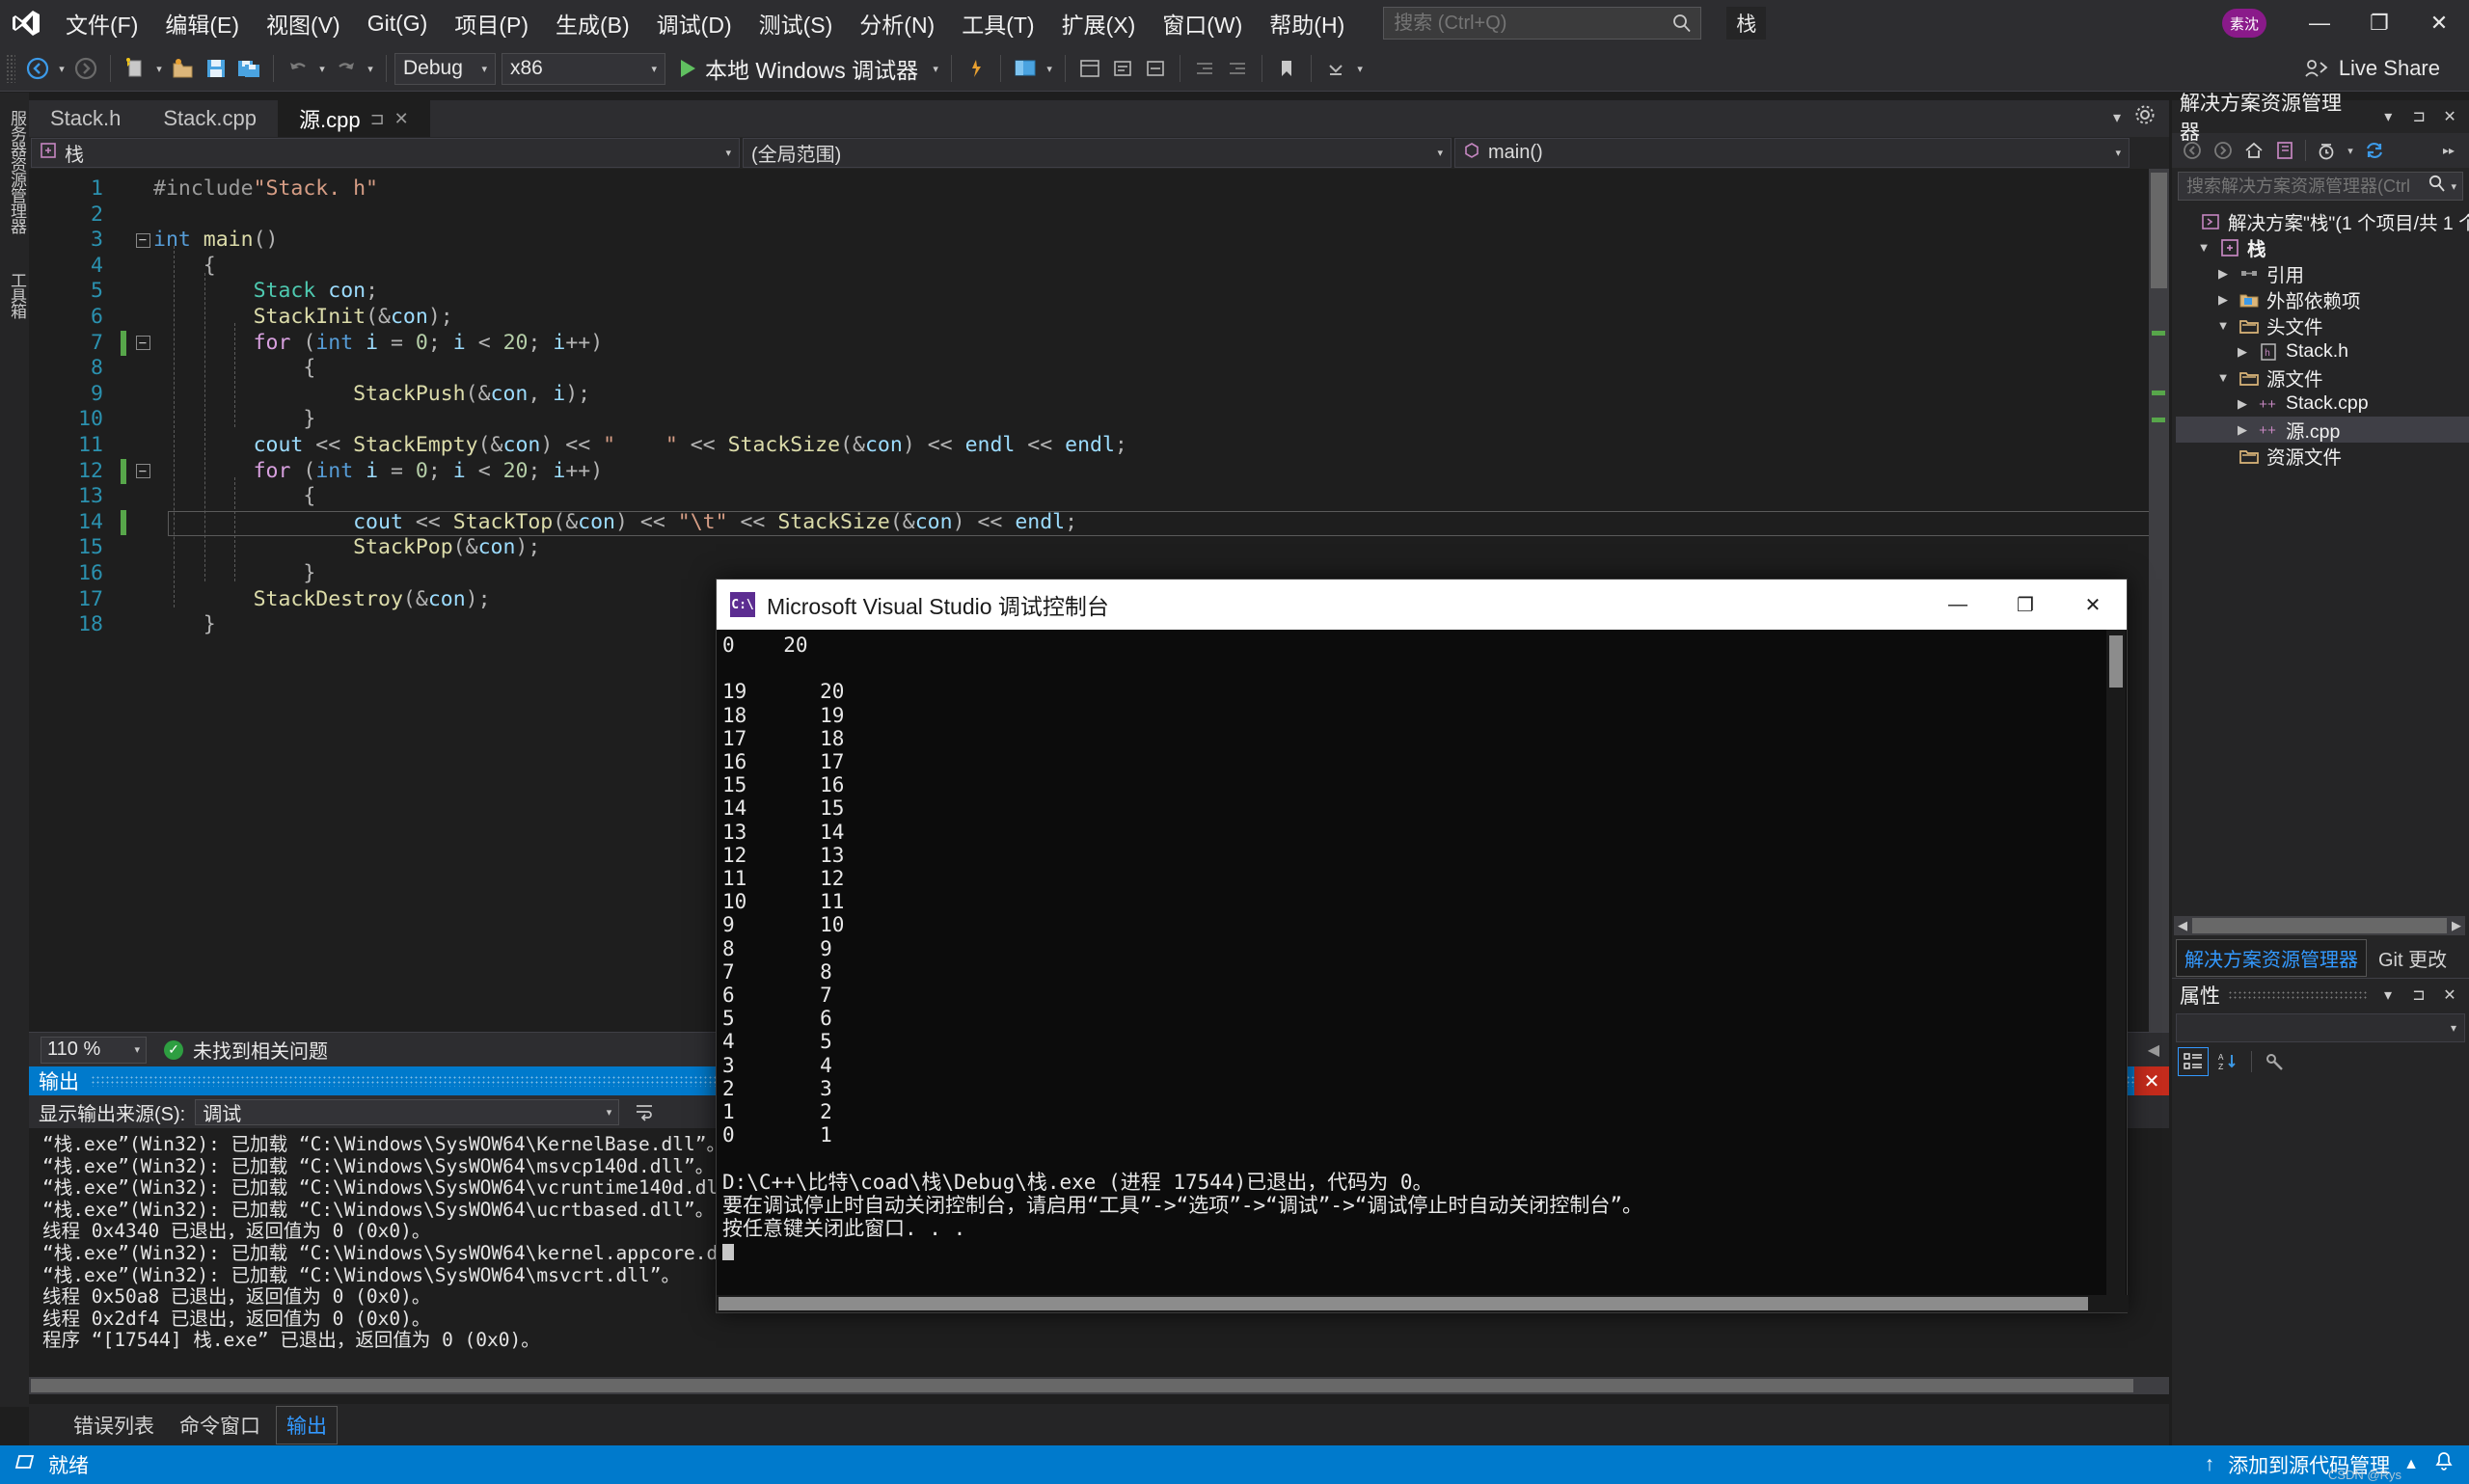  I want to click on properties-object-combo: ▾, so click(2320, 1027).